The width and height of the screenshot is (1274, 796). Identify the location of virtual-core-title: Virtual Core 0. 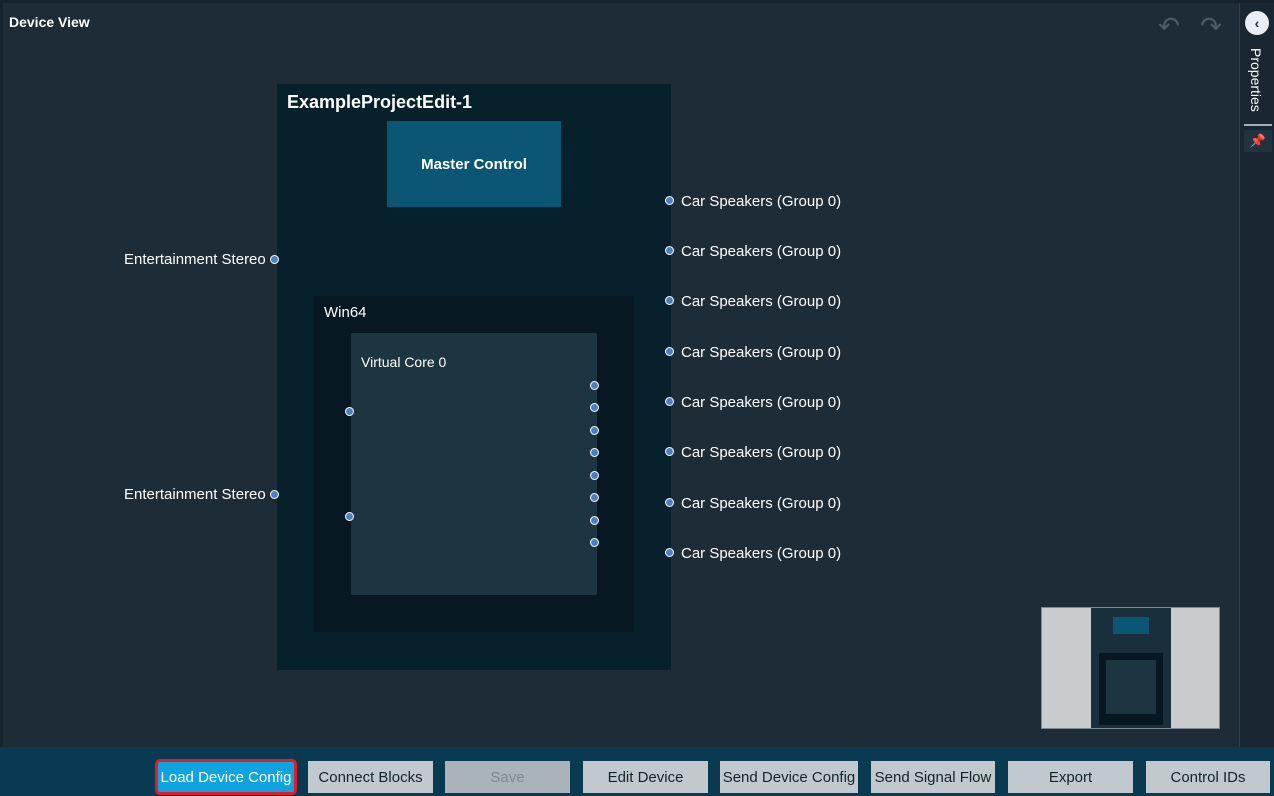
(404, 362).